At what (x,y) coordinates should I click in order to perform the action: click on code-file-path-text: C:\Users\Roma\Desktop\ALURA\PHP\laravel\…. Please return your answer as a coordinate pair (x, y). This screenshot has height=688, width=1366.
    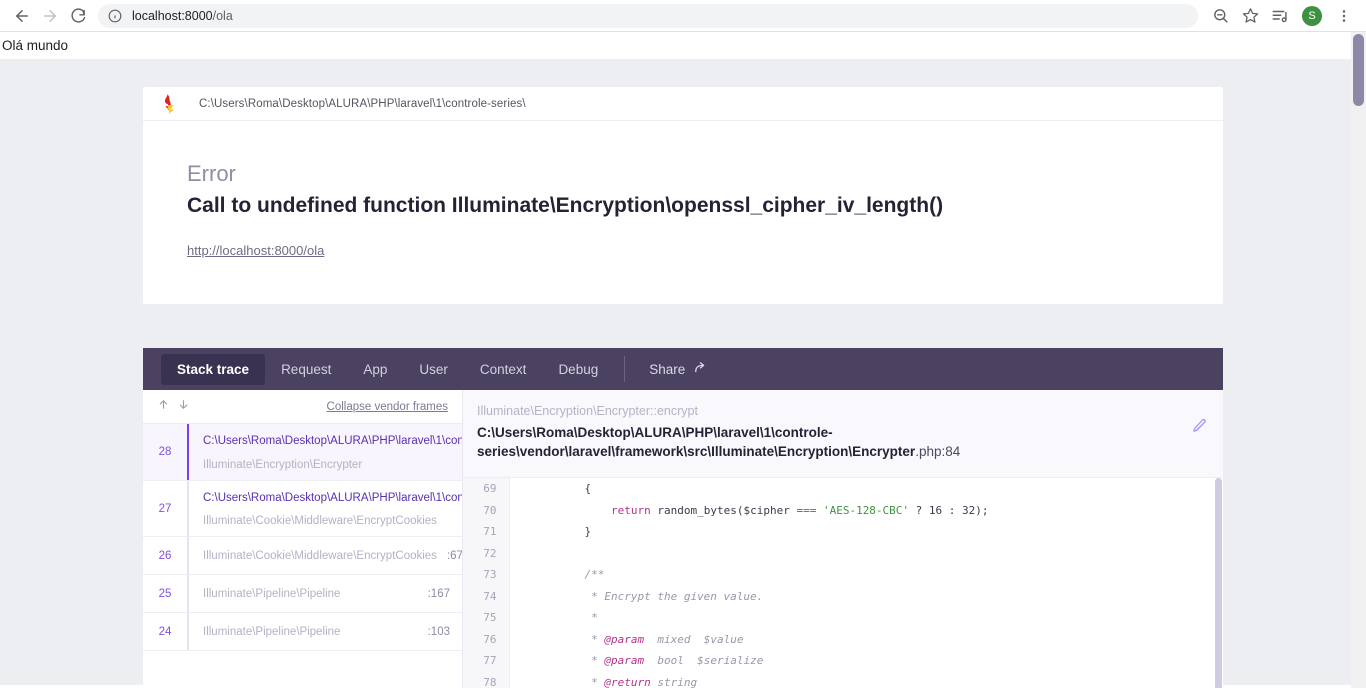
    Looking at the image, I should click on (696, 442).